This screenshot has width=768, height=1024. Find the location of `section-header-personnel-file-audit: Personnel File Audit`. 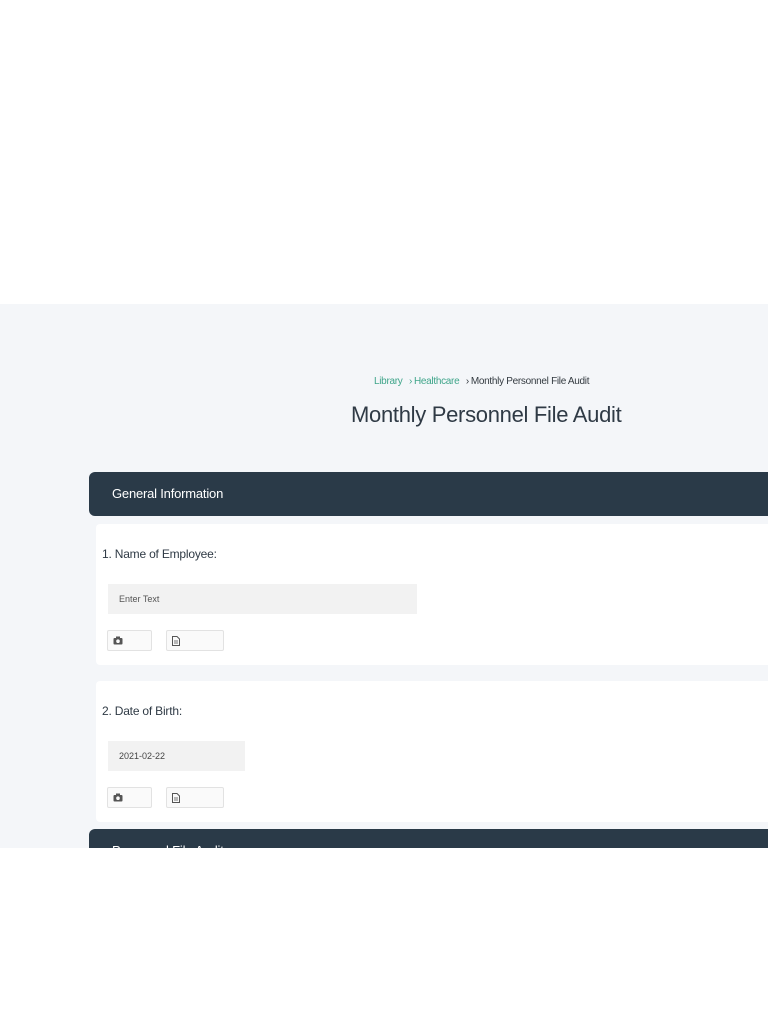

section-header-personnel-file-audit: Personnel File Audit is located at coordinates (428, 838).